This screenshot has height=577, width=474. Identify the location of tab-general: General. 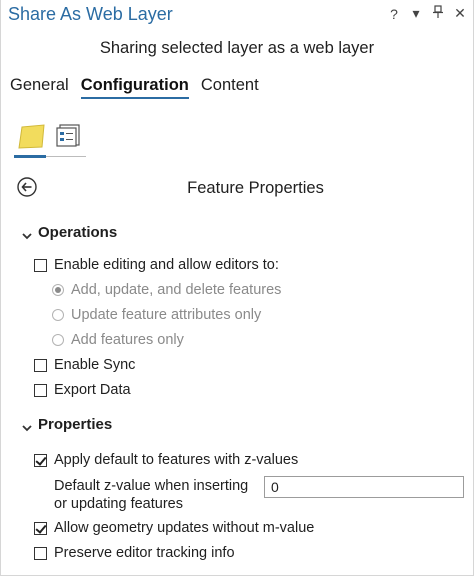
(39, 87).